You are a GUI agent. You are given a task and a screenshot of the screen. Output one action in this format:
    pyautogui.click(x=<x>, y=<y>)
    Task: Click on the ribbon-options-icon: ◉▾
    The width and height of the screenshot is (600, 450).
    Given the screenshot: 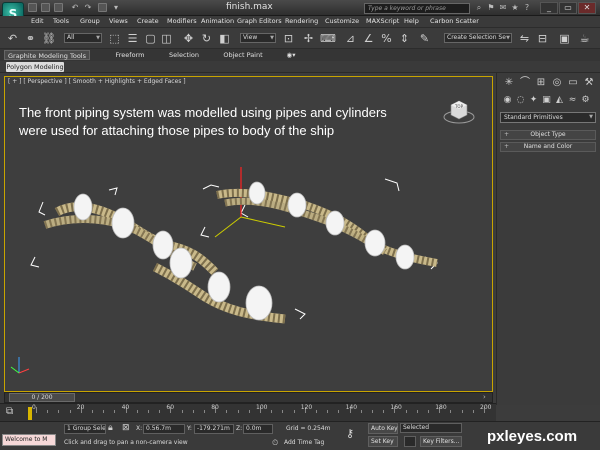 What is the action you would take?
    pyautogui.click(x=291, y=55)
    